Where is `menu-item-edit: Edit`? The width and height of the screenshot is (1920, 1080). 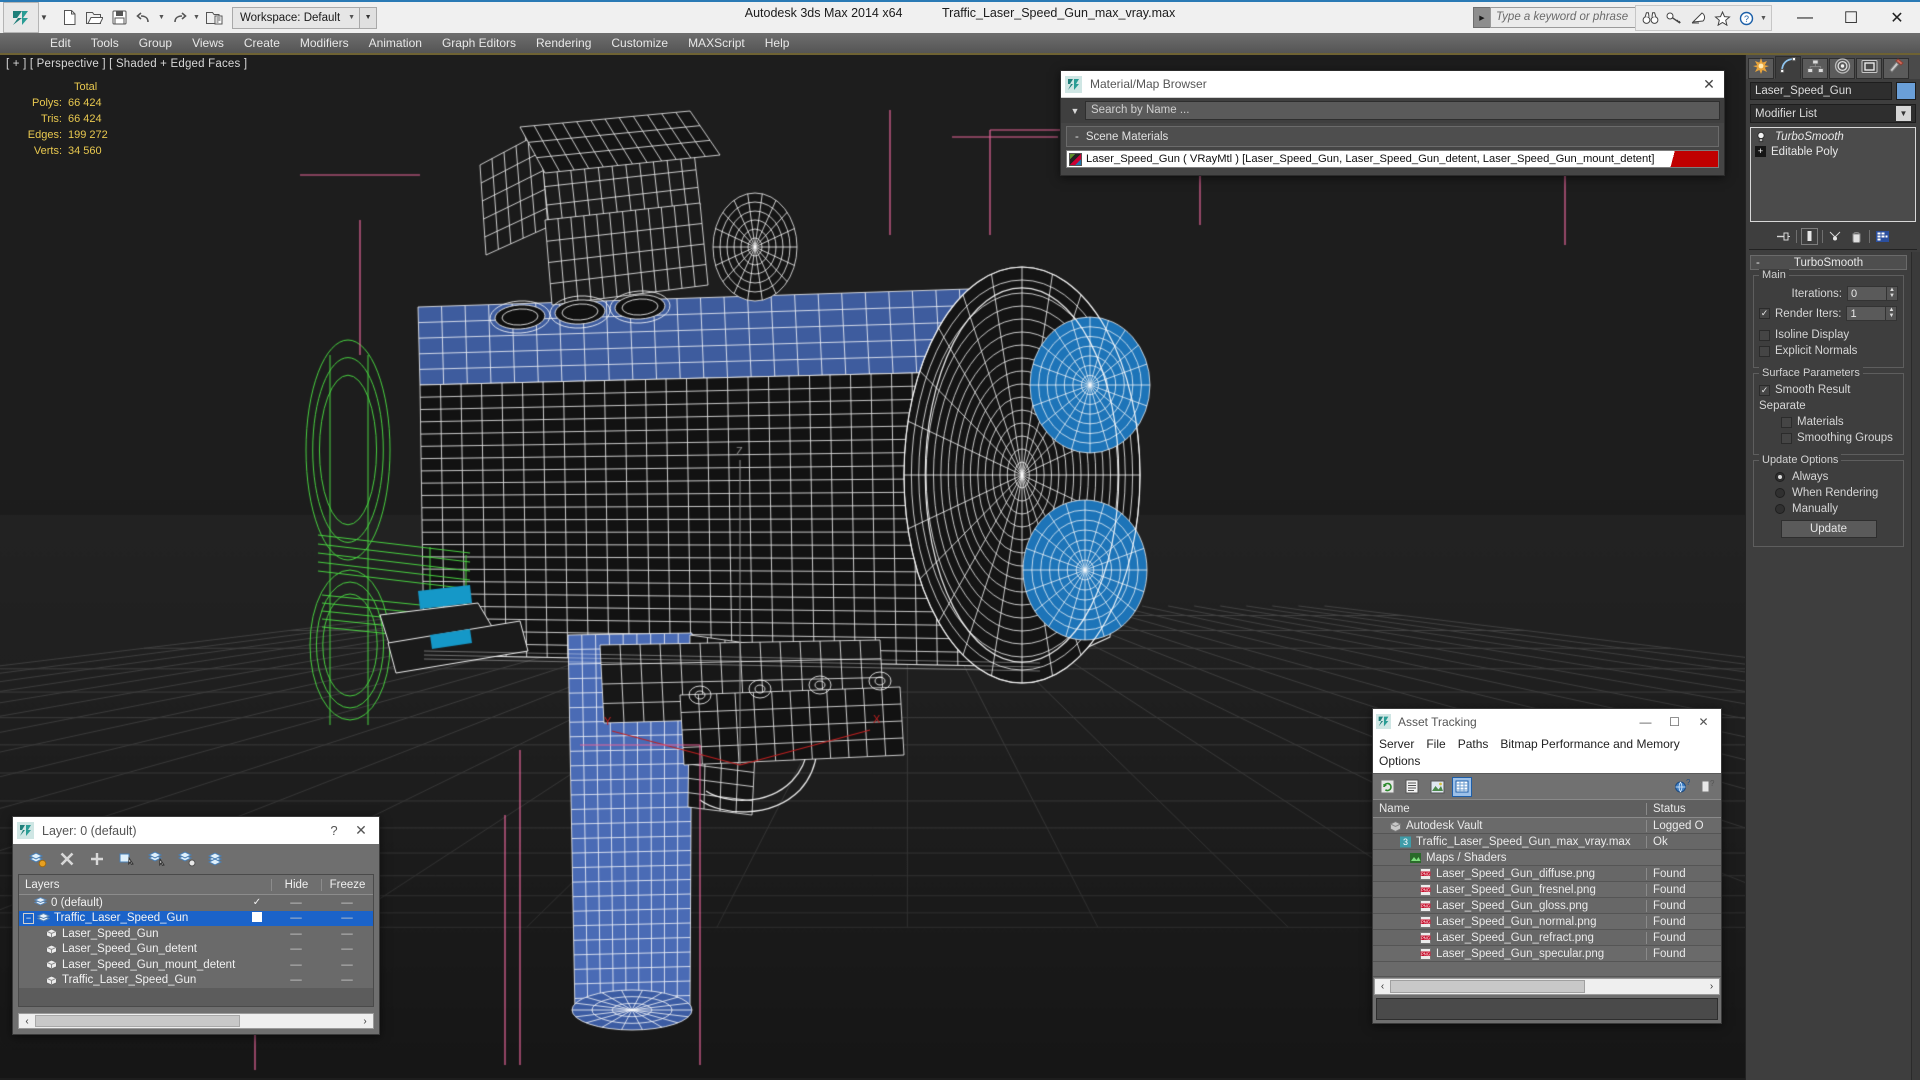 menu-item-edit: Edit is located at coordinates (60, 43).